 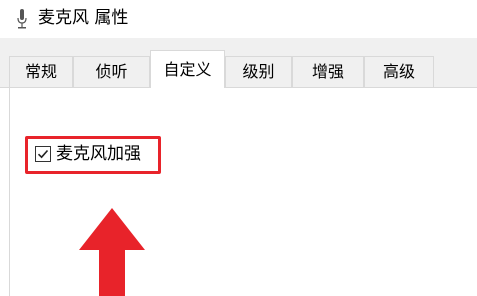 I want to click on up-arrow-annotation-icon, so click(x=112, y=252).